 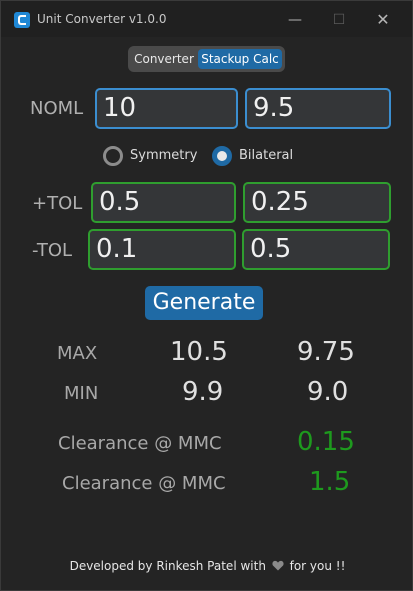 What do you see at coordinates (339, 20) in the screenshot?
I see `maximize-button: ☐` at bounding box center [339, 20].